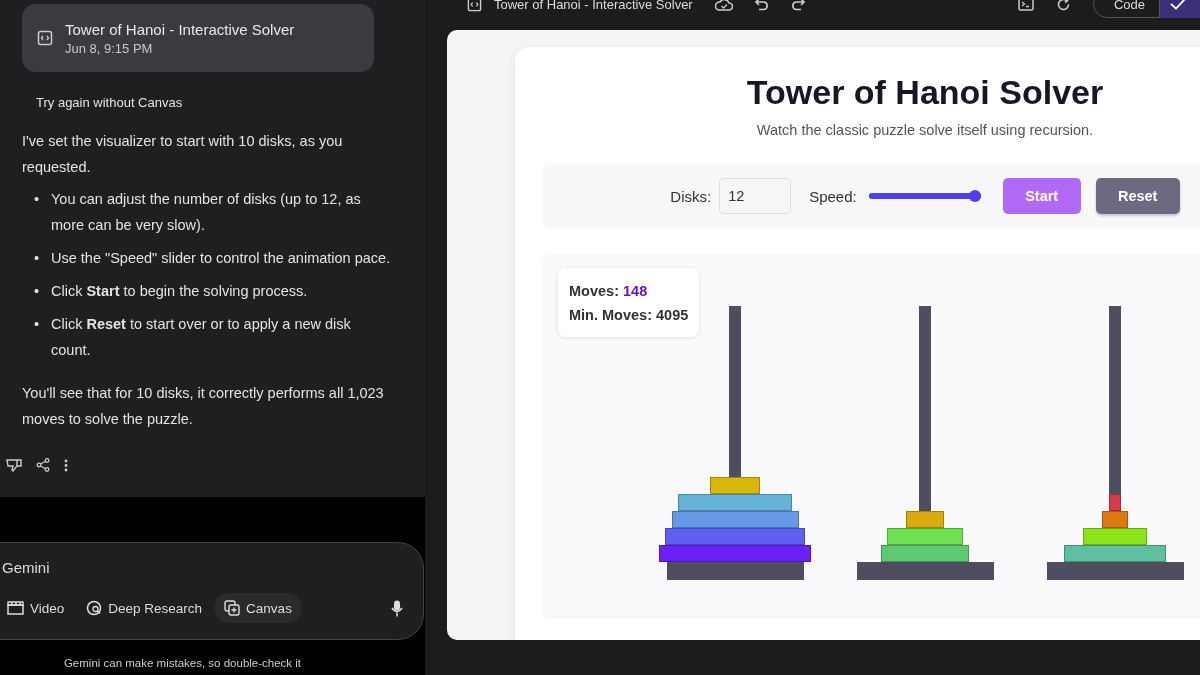  What do you see at coordinates (179, 291) in the screenshot?
I see `bullet-item: Click Start to begin the solving process.` at bounding box center [179, 291].